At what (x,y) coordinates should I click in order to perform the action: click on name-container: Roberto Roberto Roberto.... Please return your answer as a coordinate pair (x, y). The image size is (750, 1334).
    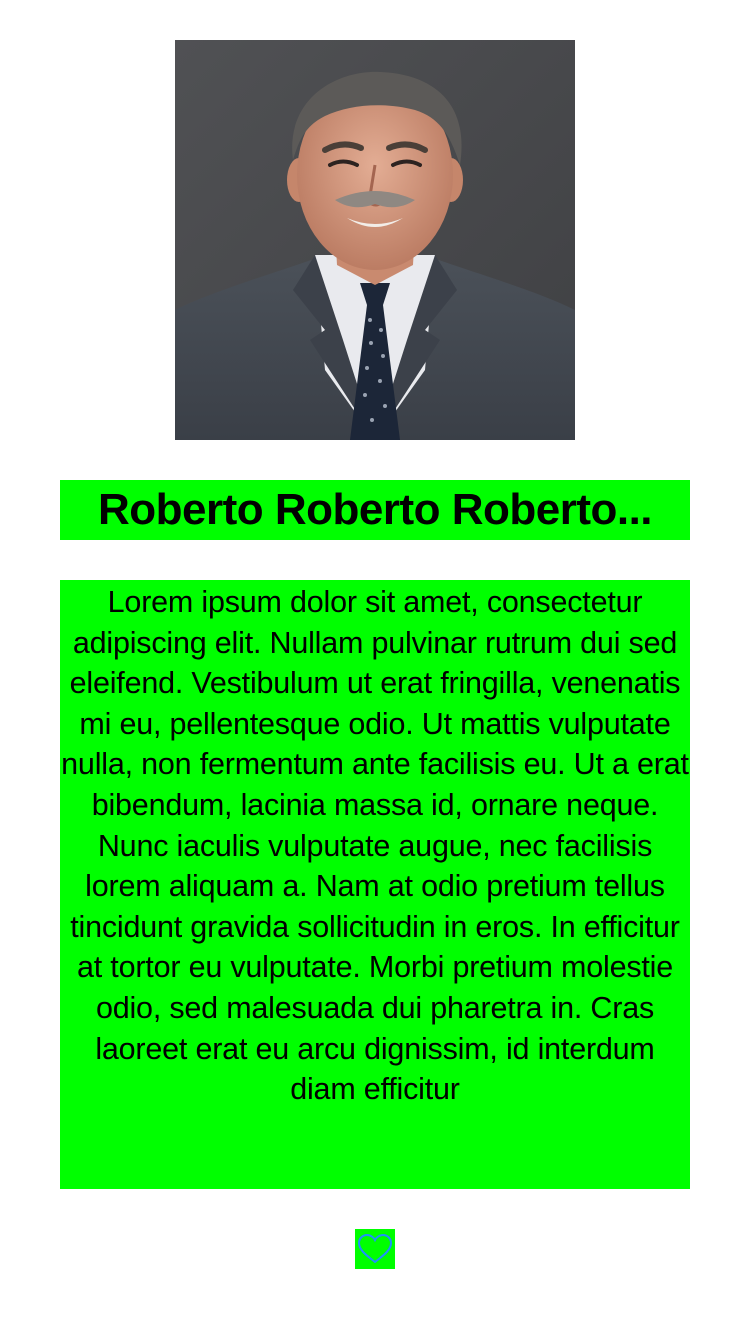
    Looking at the image, I should click on (375, 510).